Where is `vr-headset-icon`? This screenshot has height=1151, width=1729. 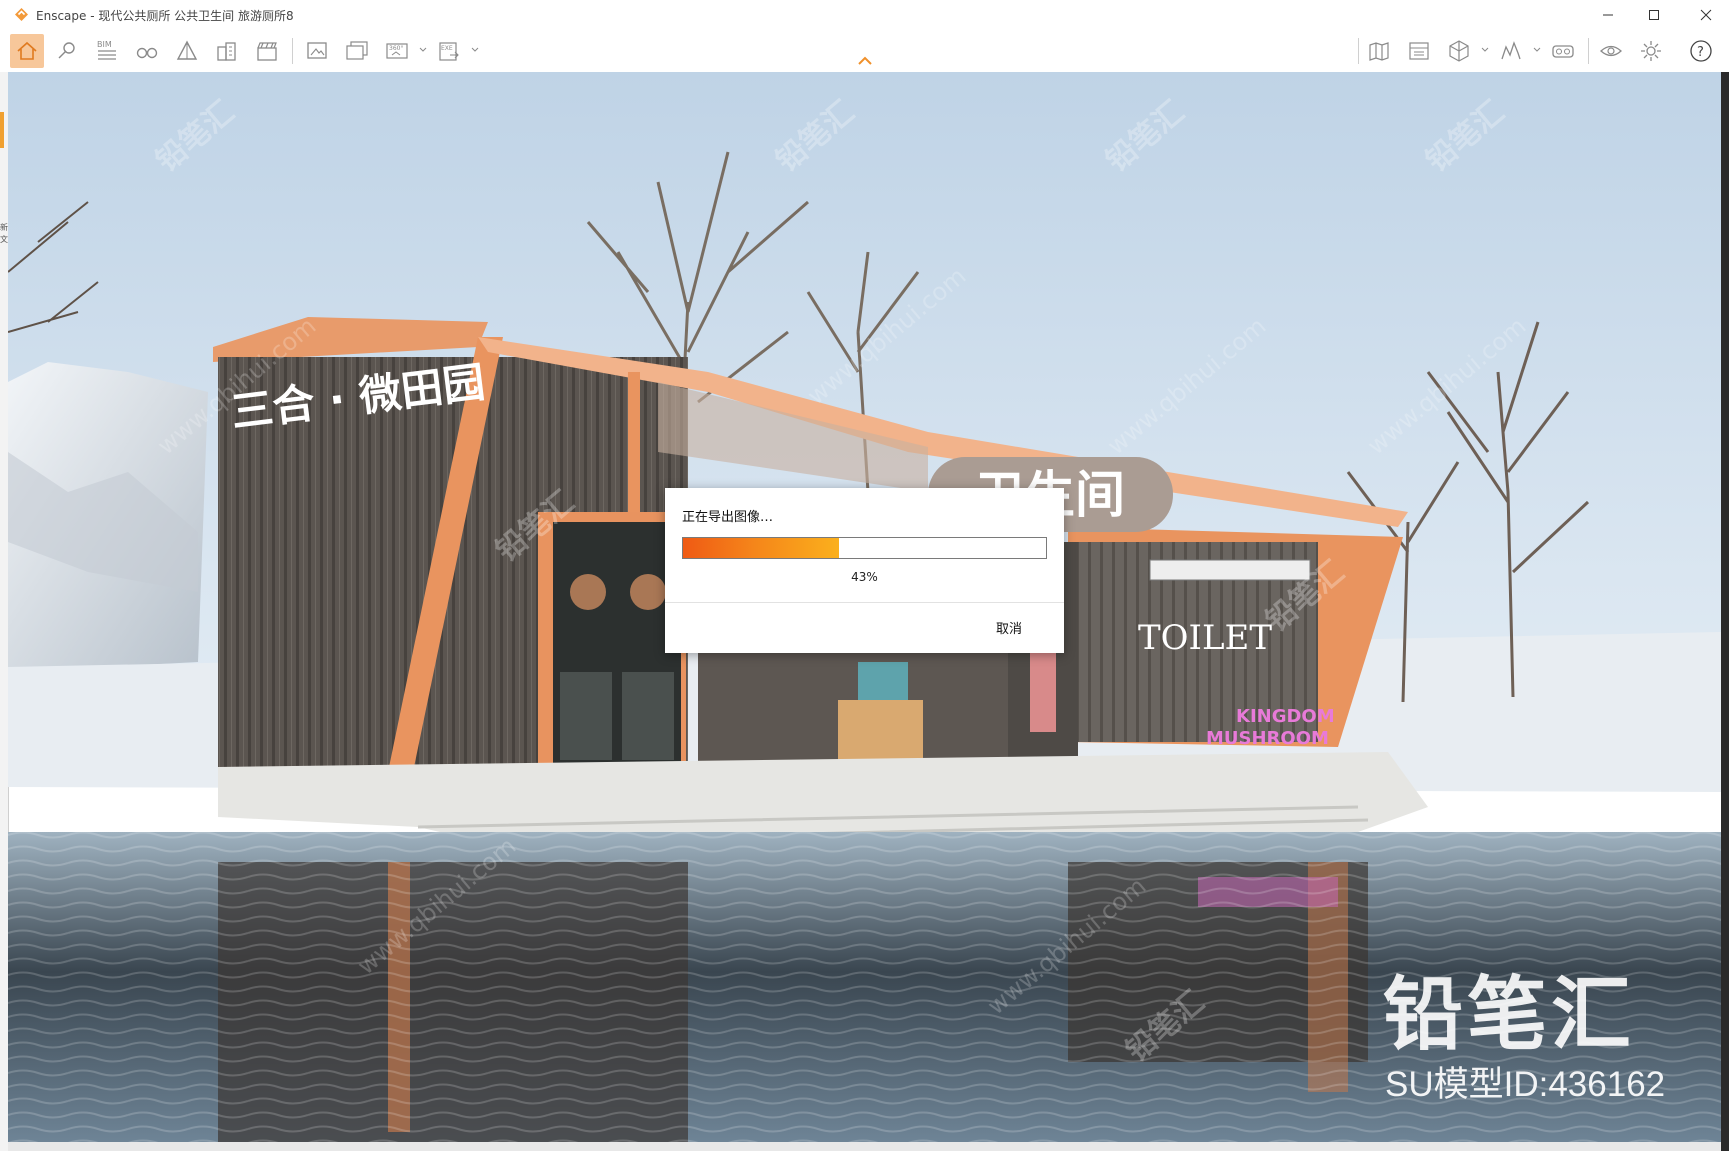 vr-headset-icon is located at coordinates (1563, 51).